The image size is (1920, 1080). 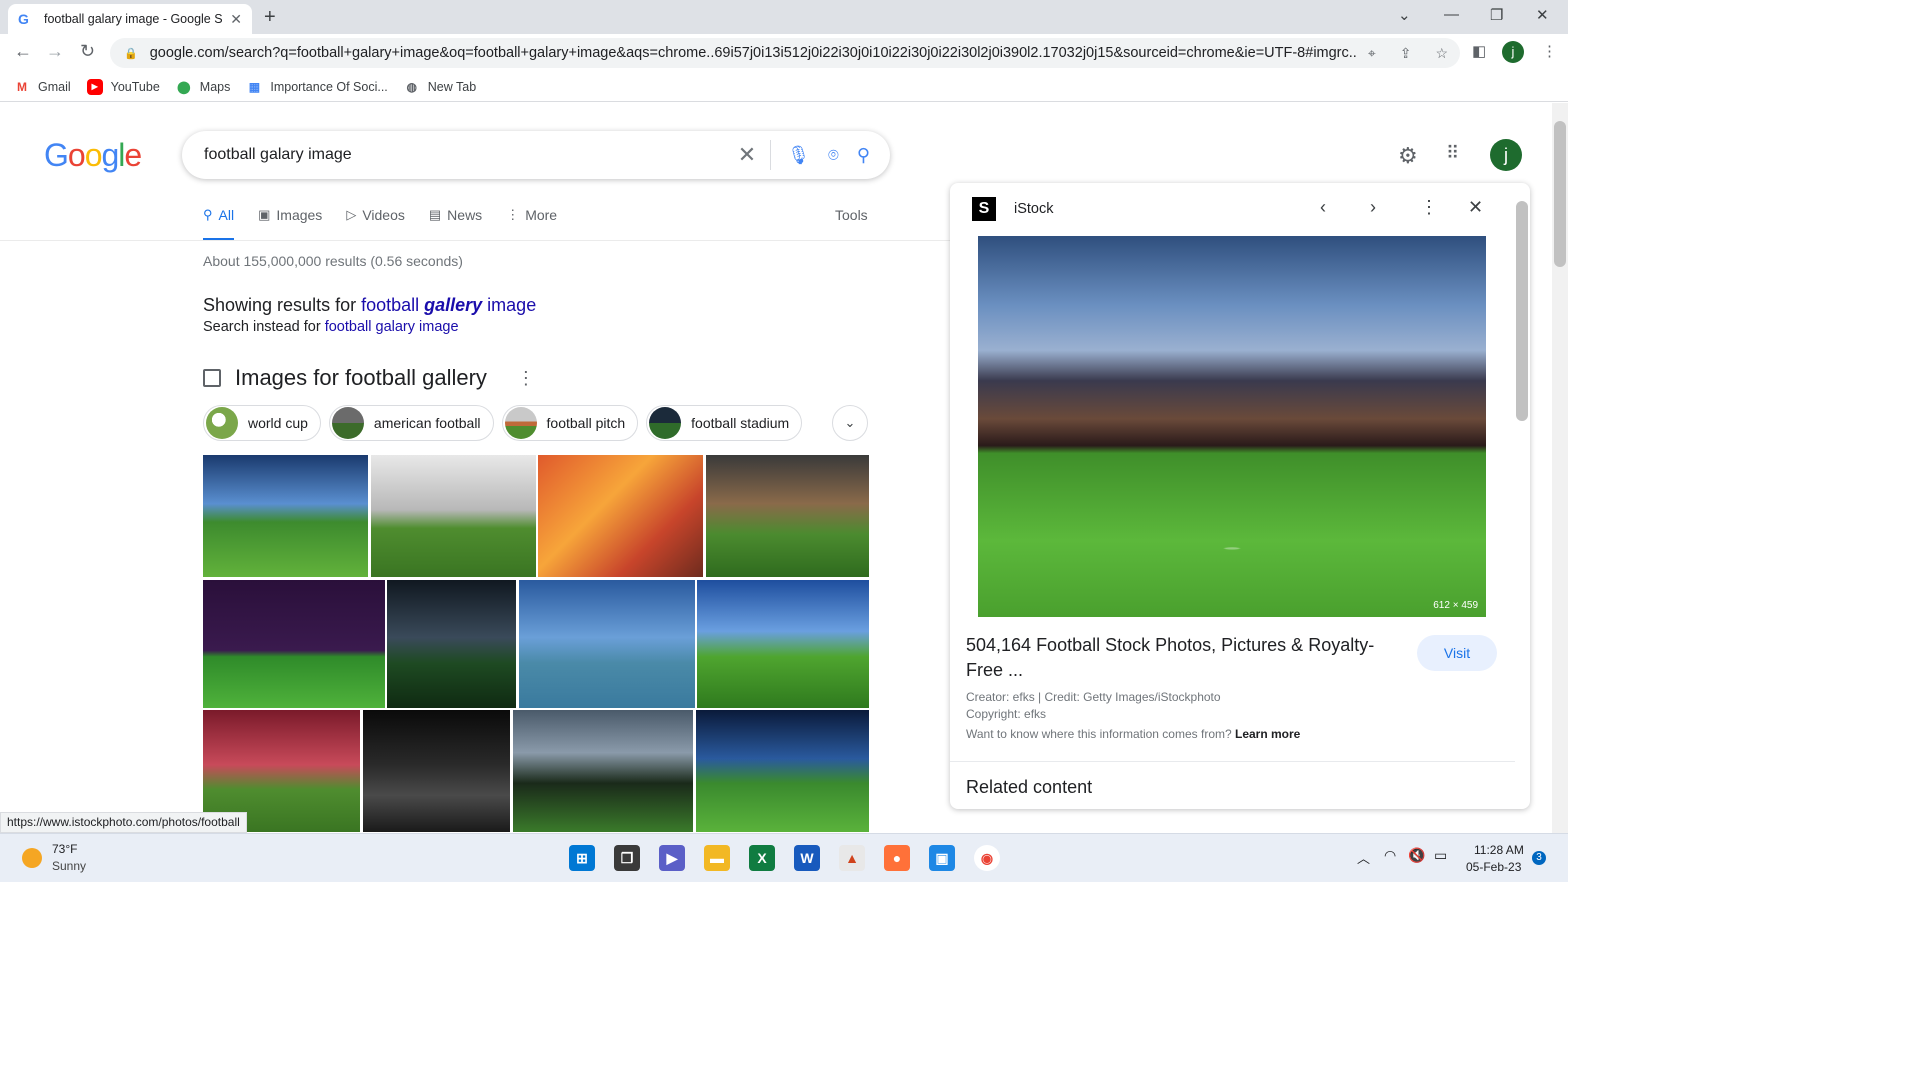 What do you see at coordinates (254, 86) in the screenshot?
I see `bookmark-page-icon: ▦` at bounding box center [254, 86].